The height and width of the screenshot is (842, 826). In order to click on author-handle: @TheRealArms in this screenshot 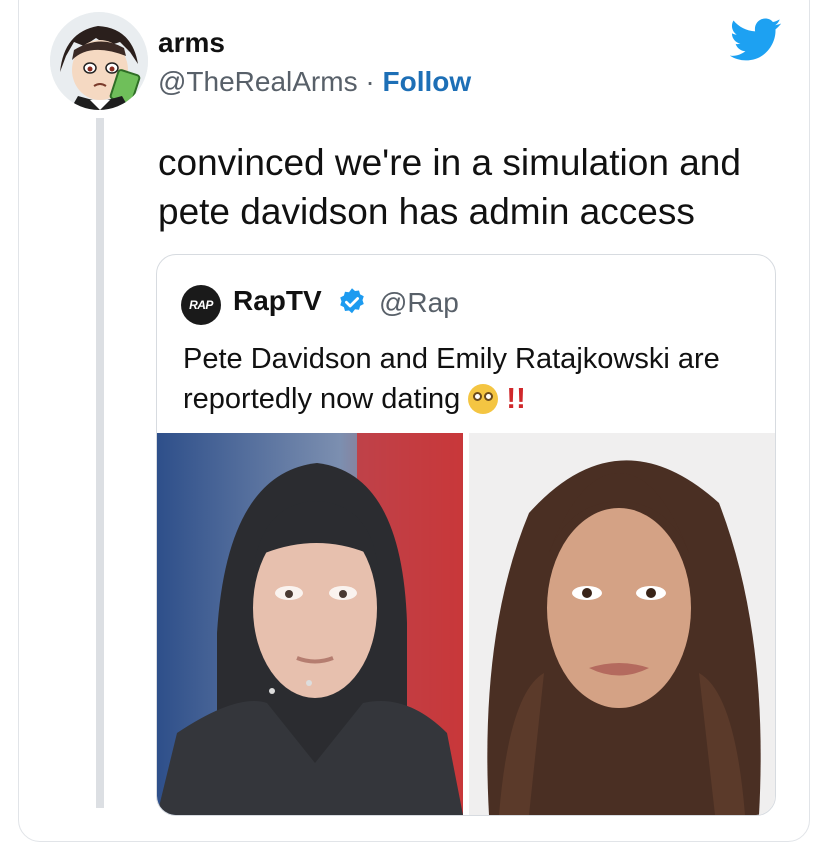, I will do `click(258, 81)`.